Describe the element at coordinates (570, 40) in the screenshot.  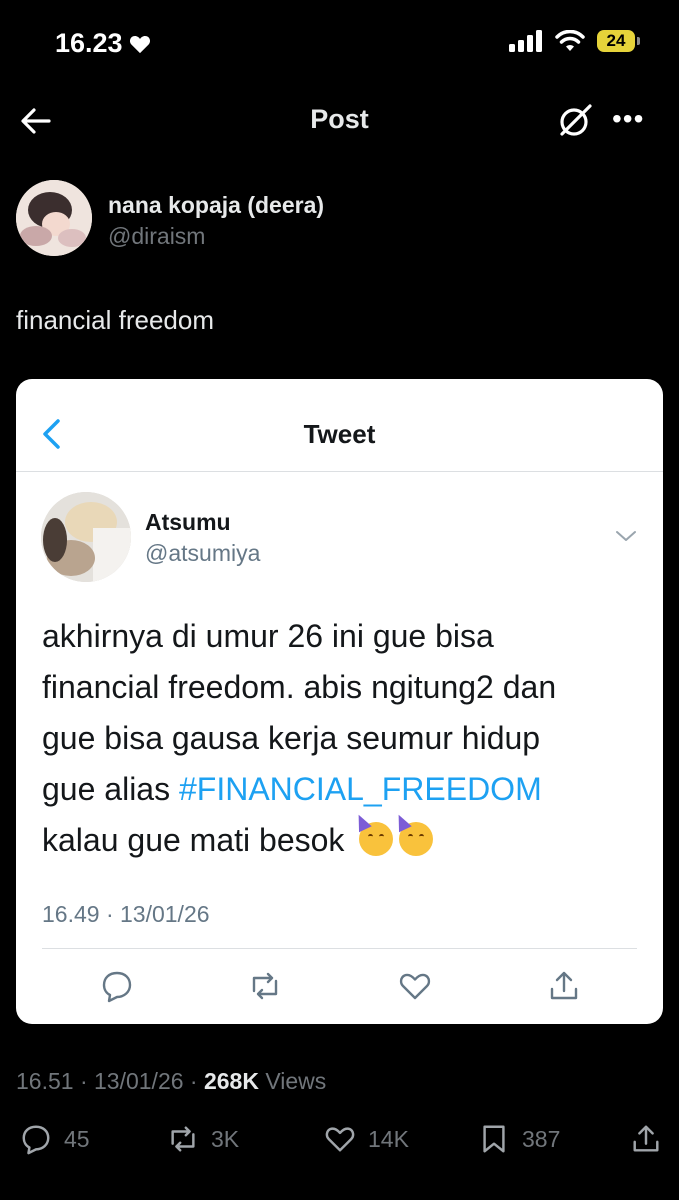
I see `wifi-icon` at that location.